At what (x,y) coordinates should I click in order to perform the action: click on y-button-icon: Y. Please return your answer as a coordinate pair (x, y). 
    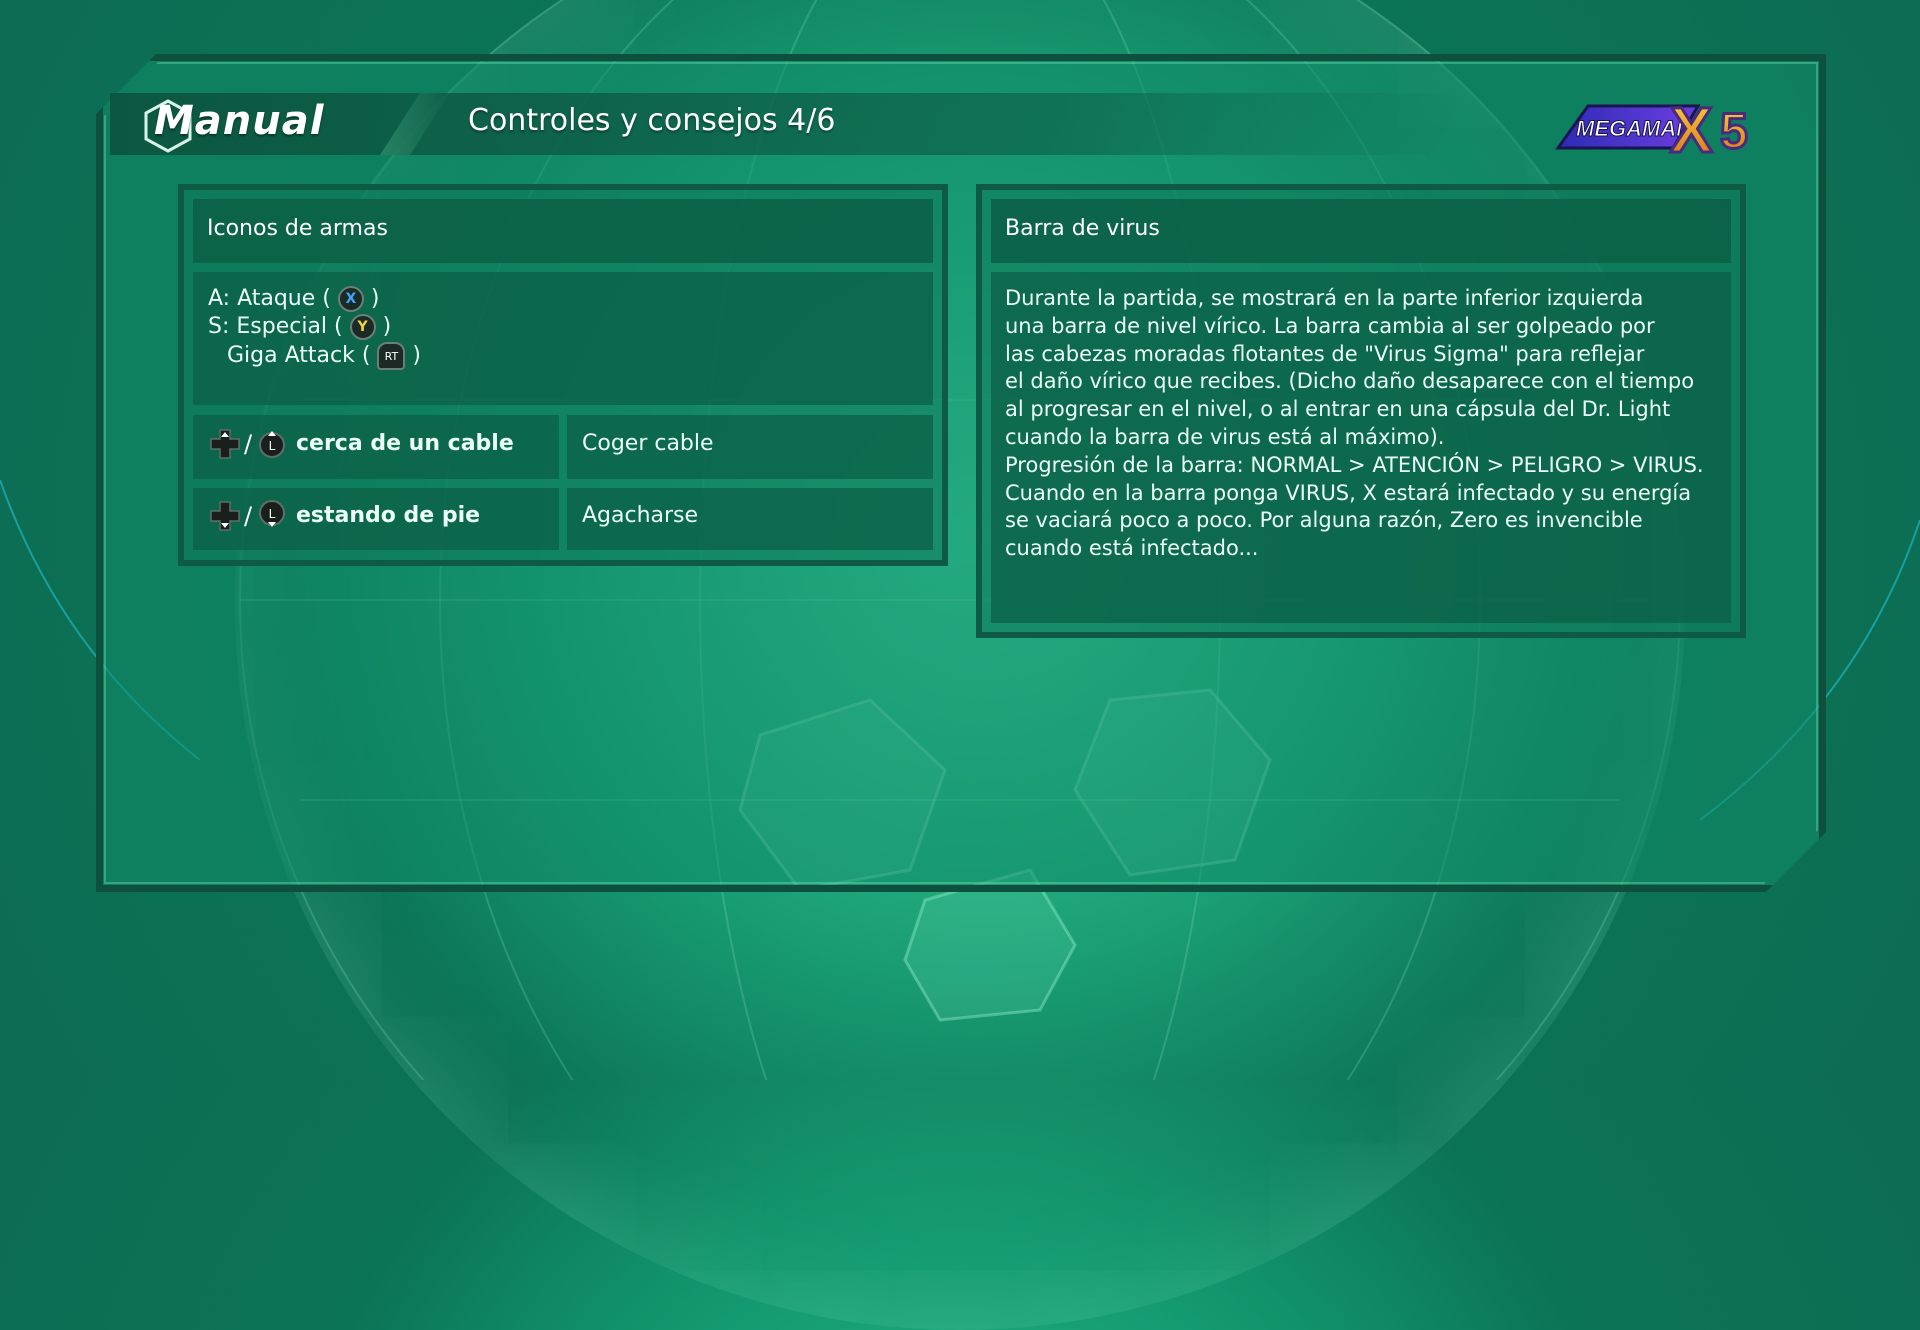
    Looking at the image, I should click on (362, 327).